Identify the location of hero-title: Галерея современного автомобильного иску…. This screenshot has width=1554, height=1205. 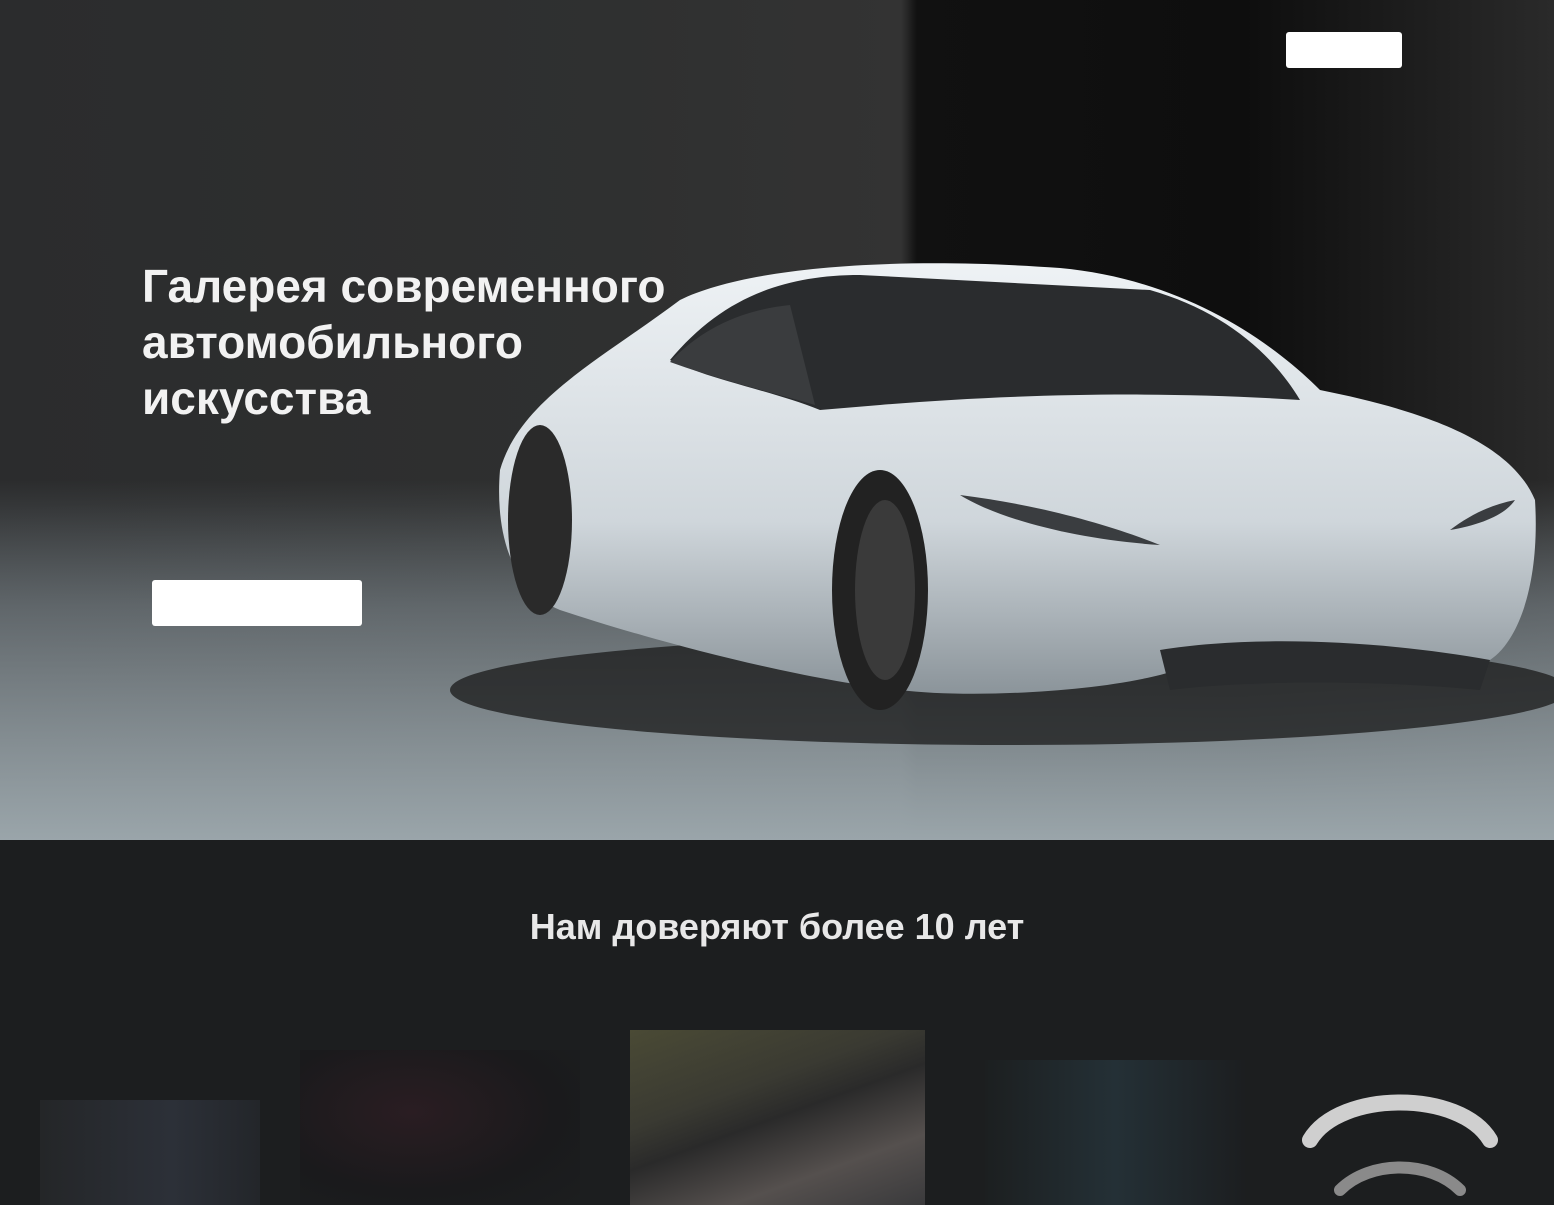
(404, 342).